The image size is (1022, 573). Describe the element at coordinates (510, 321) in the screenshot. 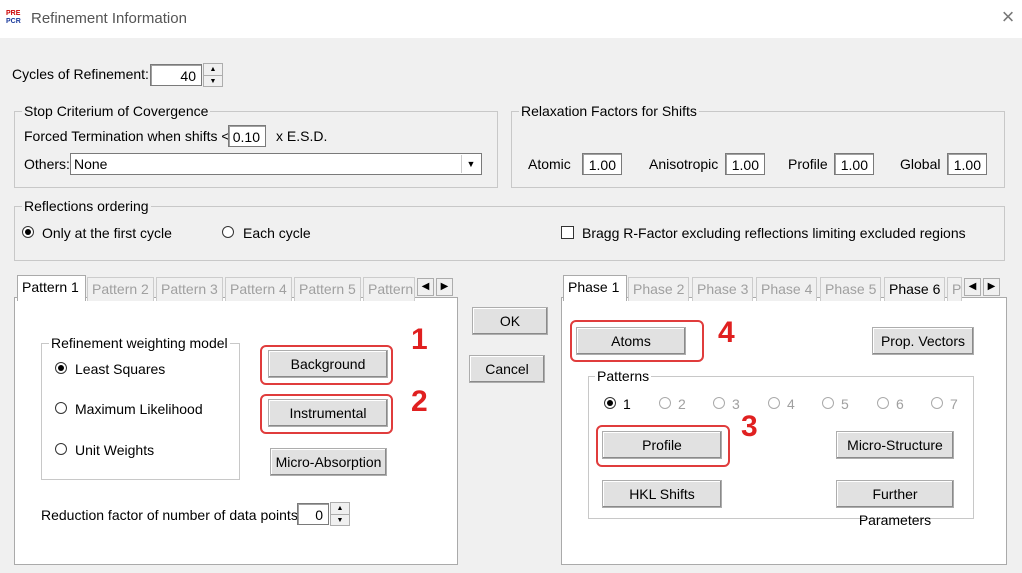

I see `ok-button: OK` at that location.